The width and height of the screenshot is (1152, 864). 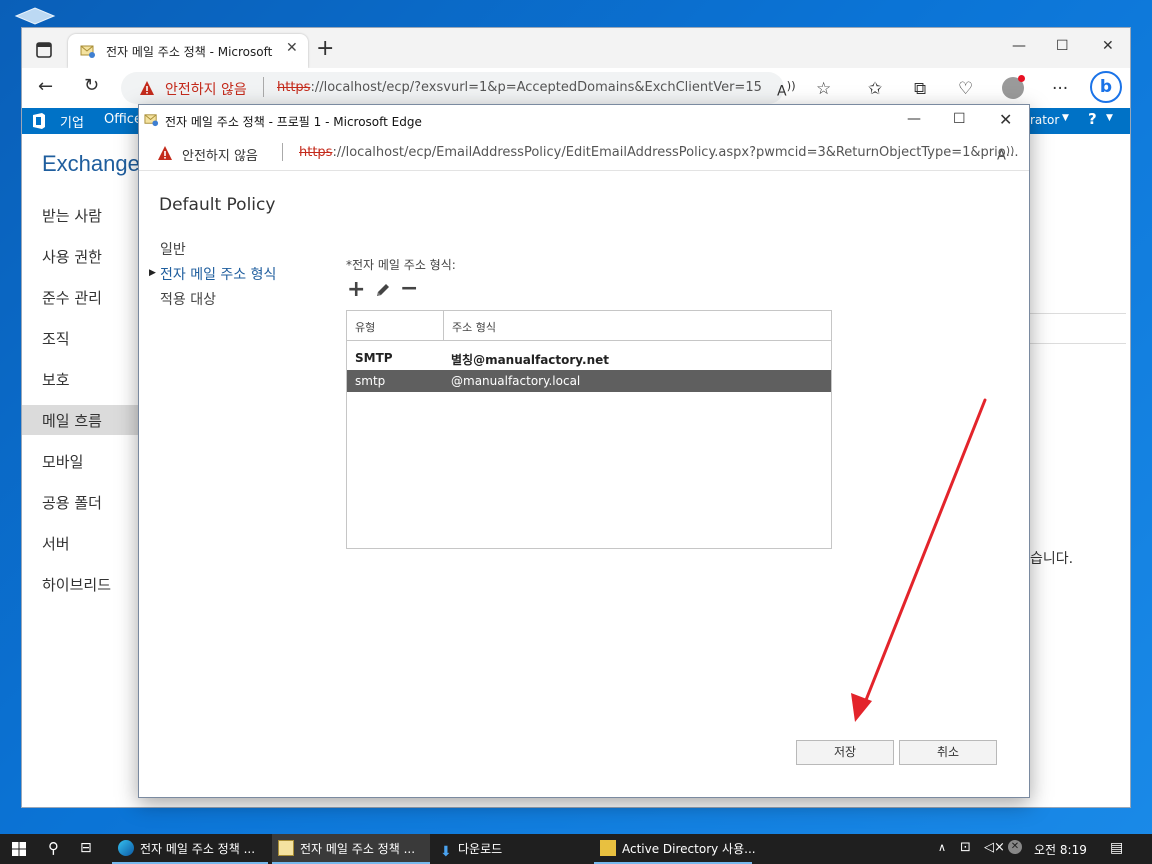 I want to click on edge-icon, so click(x=126, y=848).